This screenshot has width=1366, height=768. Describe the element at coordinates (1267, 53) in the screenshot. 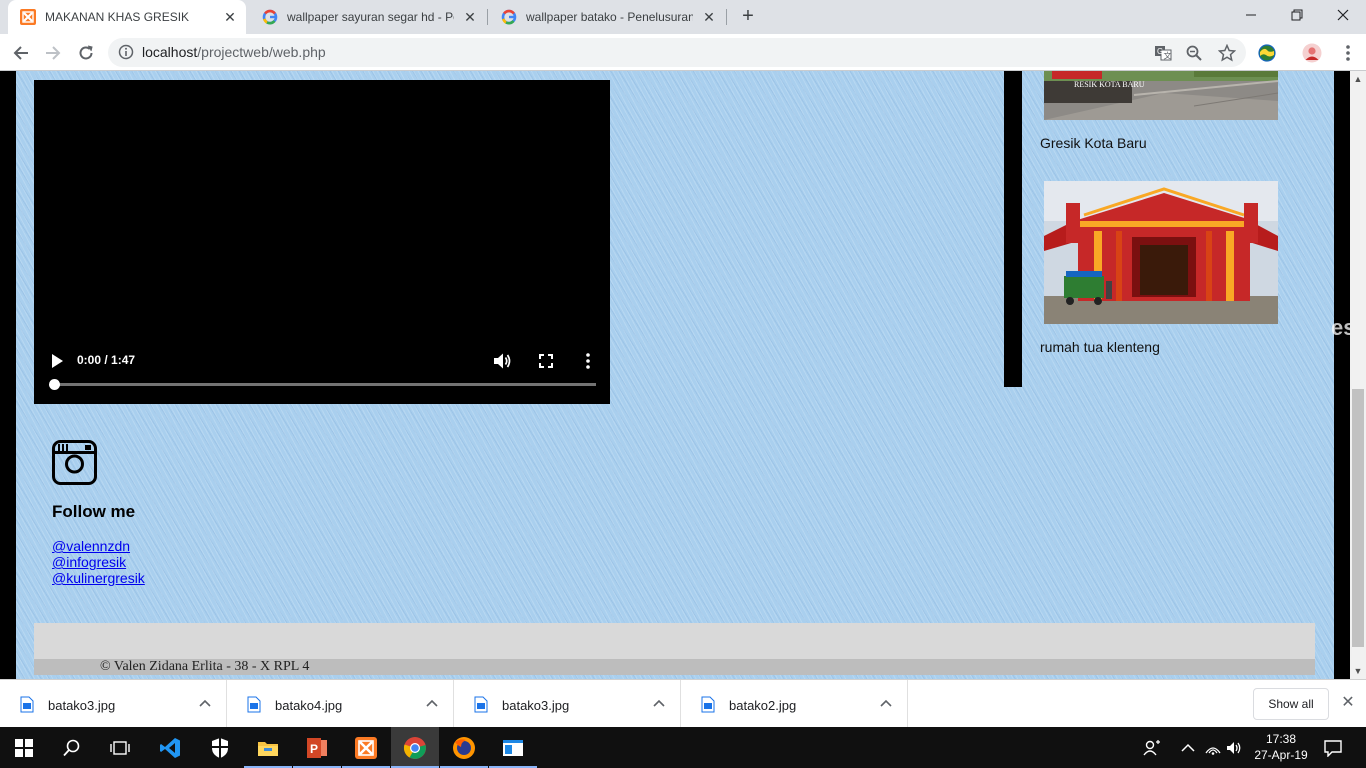

I see `extension-globe-icon` at that location.